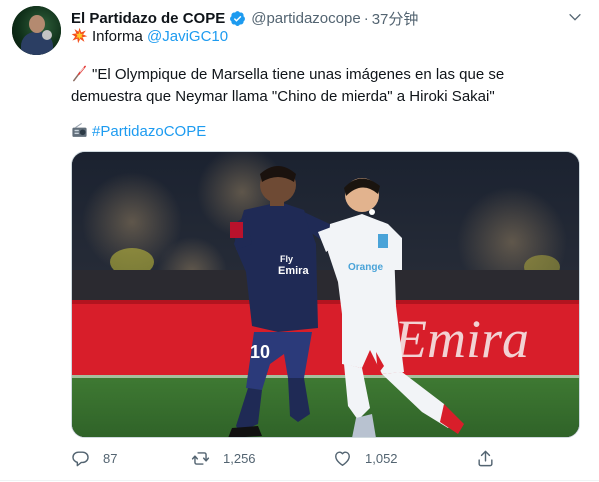  I want to click on avatar, so click(36, 30).